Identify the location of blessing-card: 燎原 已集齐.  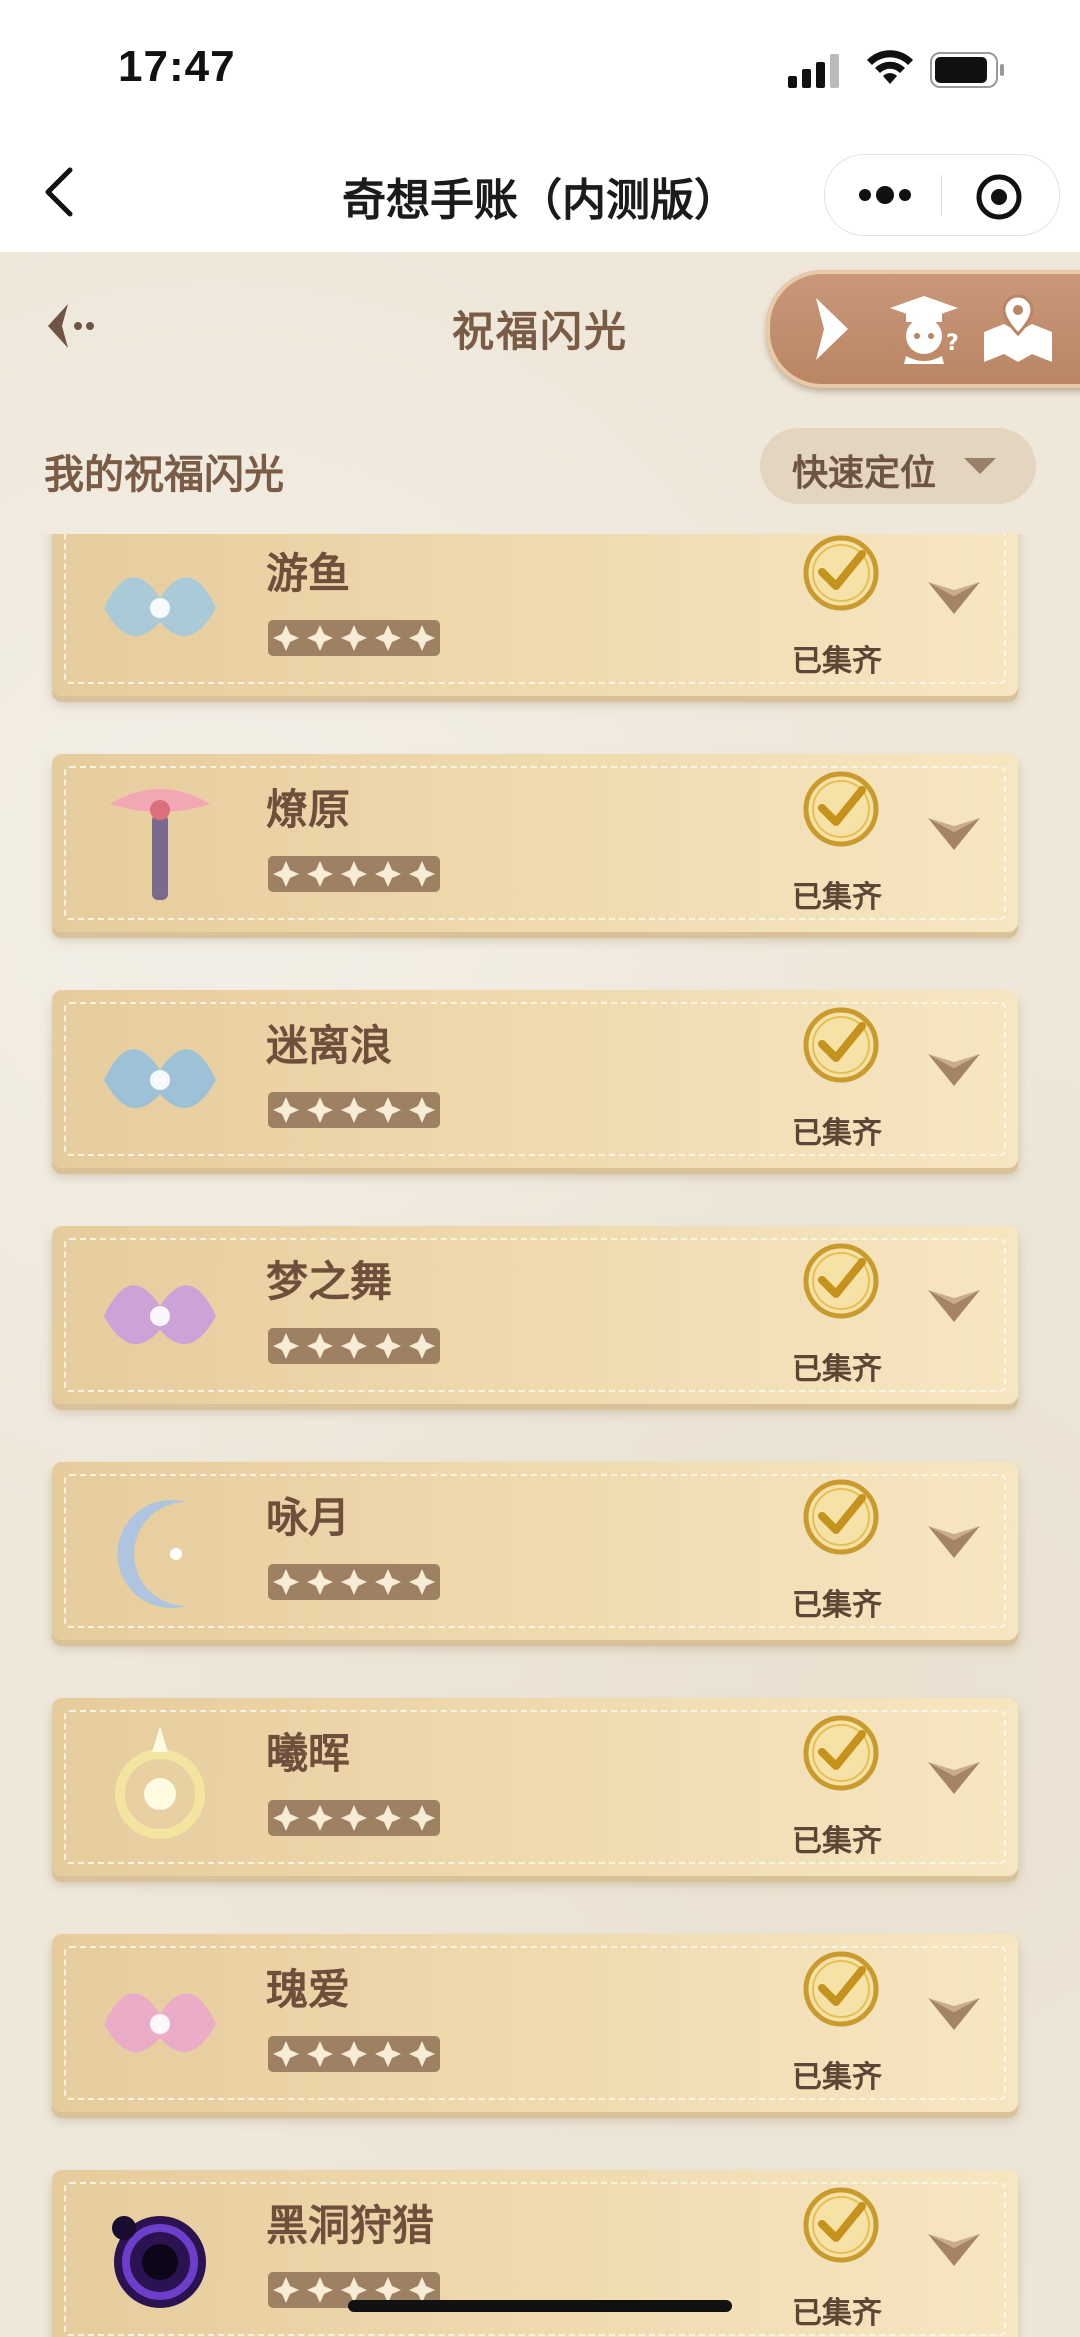
(535, 843).